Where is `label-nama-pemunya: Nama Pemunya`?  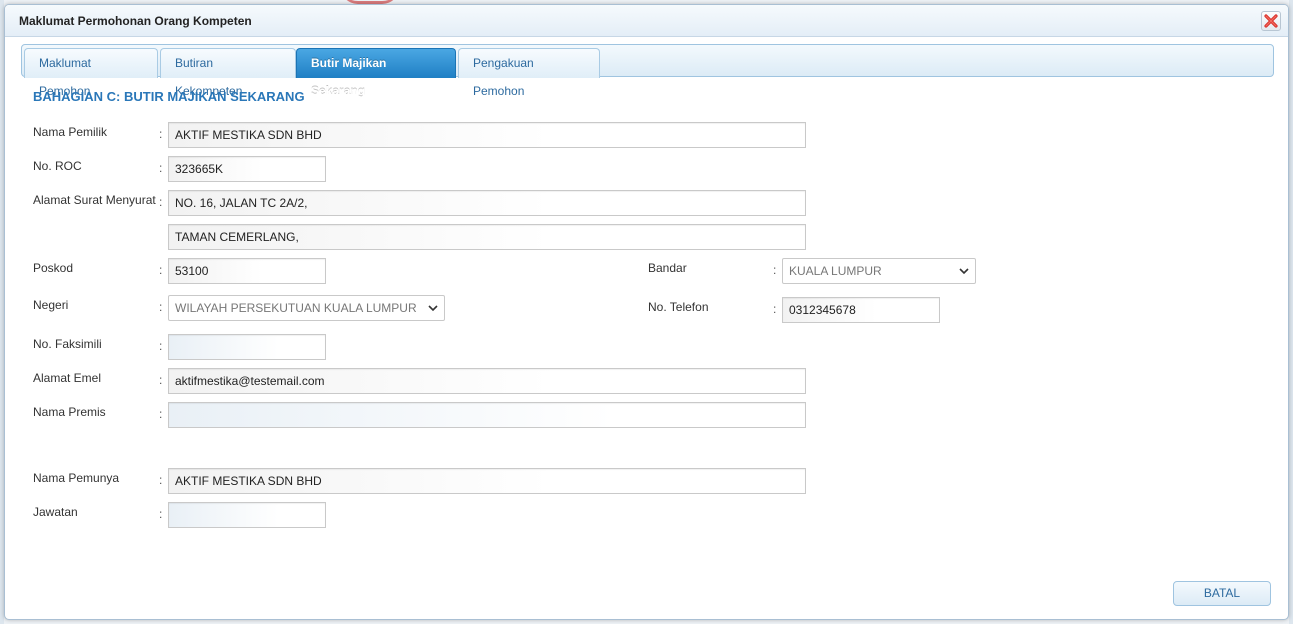 label-nama-pemunya: Nama Pemunya is located at coordinates (76, 478).